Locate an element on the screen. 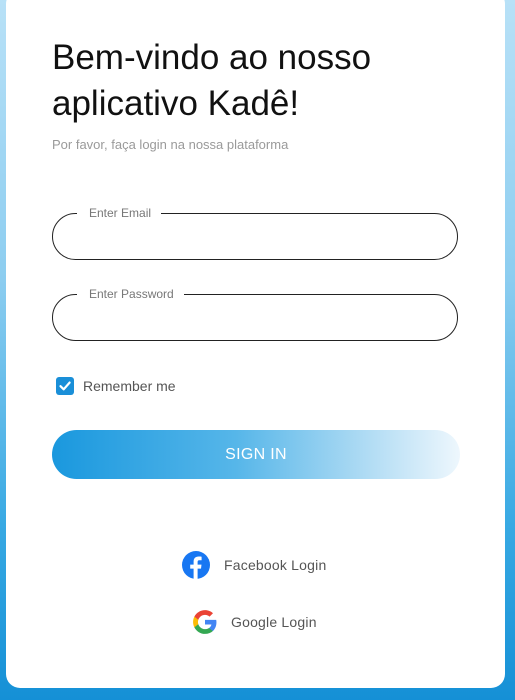 This screenshot has height=700, width=515. facebook-icon is located at coordinates (196, 565).